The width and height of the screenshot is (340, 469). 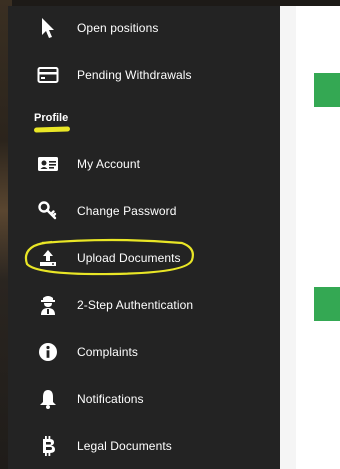 I want to click on sidebar-item-label: Change Password, so click(x=127, y=211).